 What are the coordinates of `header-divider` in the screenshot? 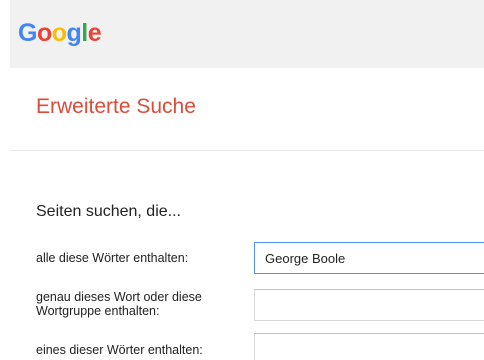 It's located at (247, 150).